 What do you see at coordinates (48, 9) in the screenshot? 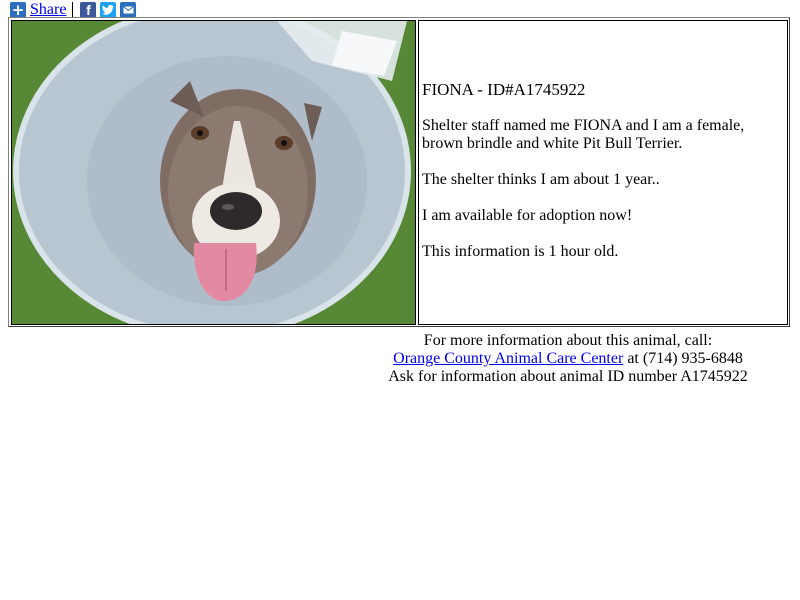
I see `share-link: Share` at bounding box center [48, 9].